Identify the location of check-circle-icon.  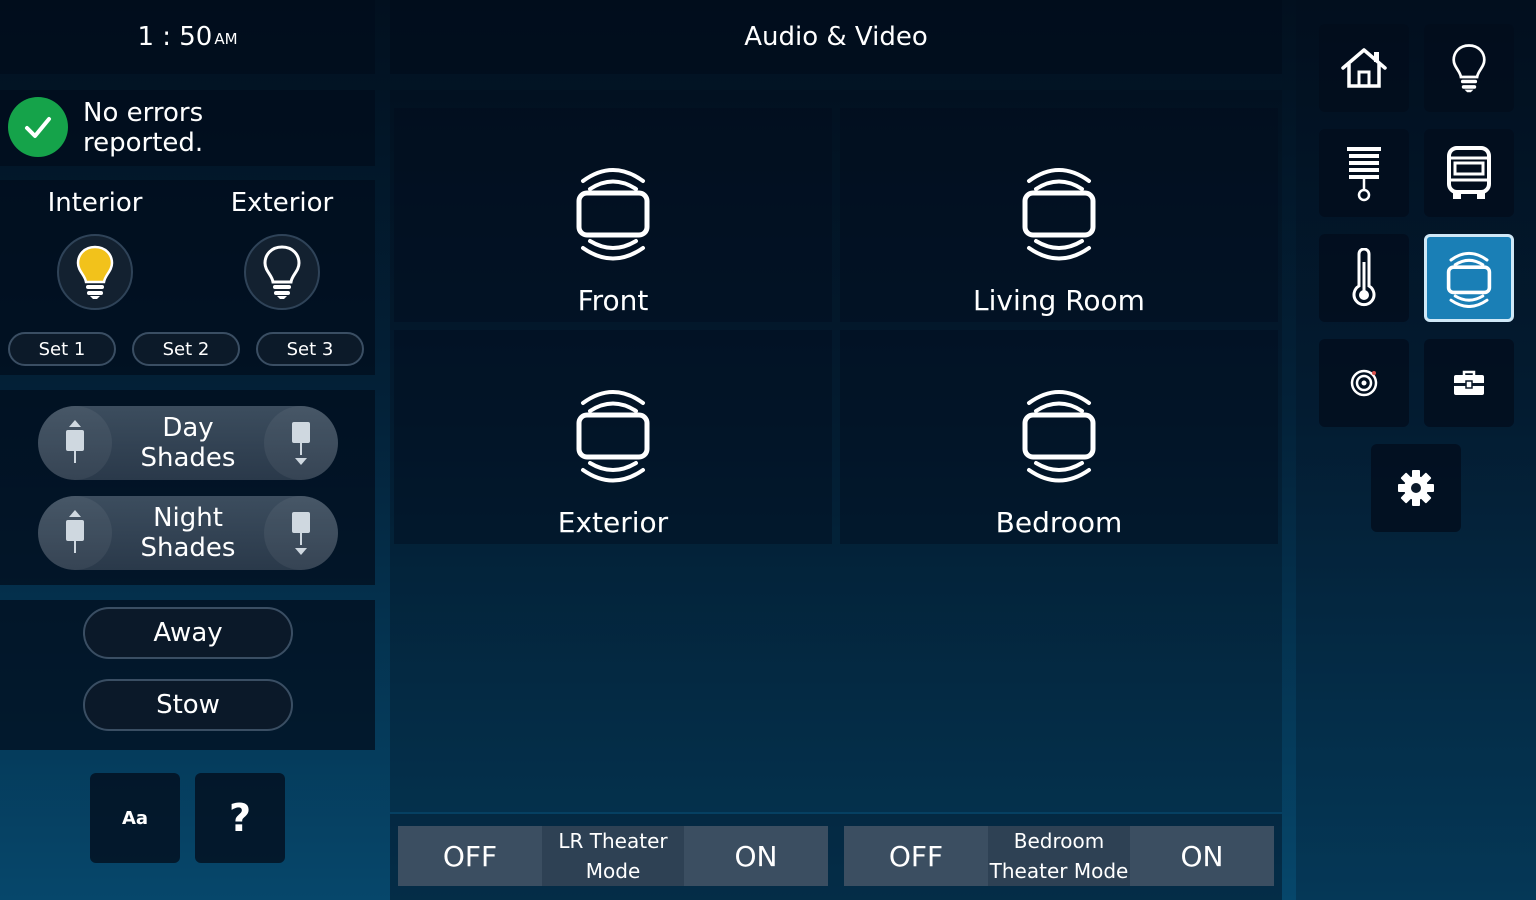
(38, 127).